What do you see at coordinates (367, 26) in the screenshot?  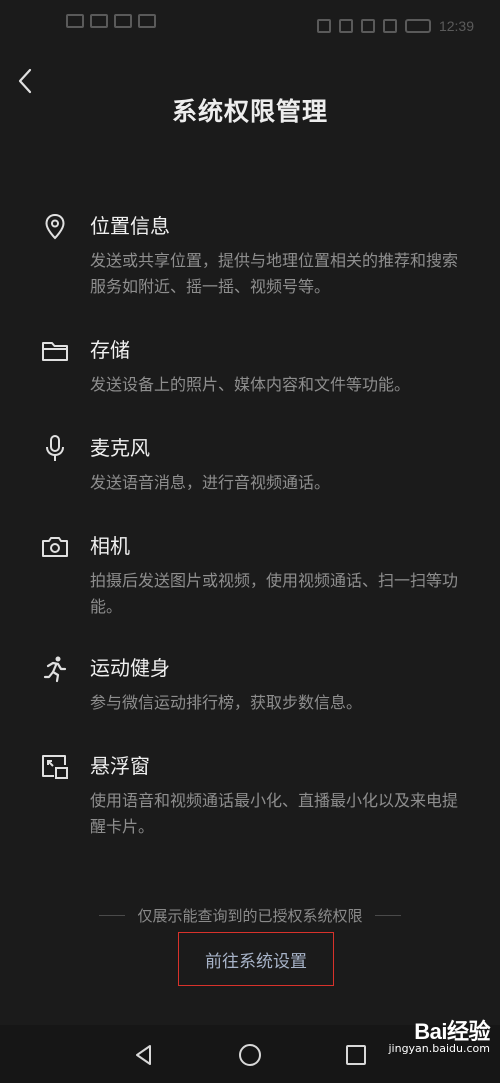 I see `bluetooth-icon` at bounding box center [367, 26].